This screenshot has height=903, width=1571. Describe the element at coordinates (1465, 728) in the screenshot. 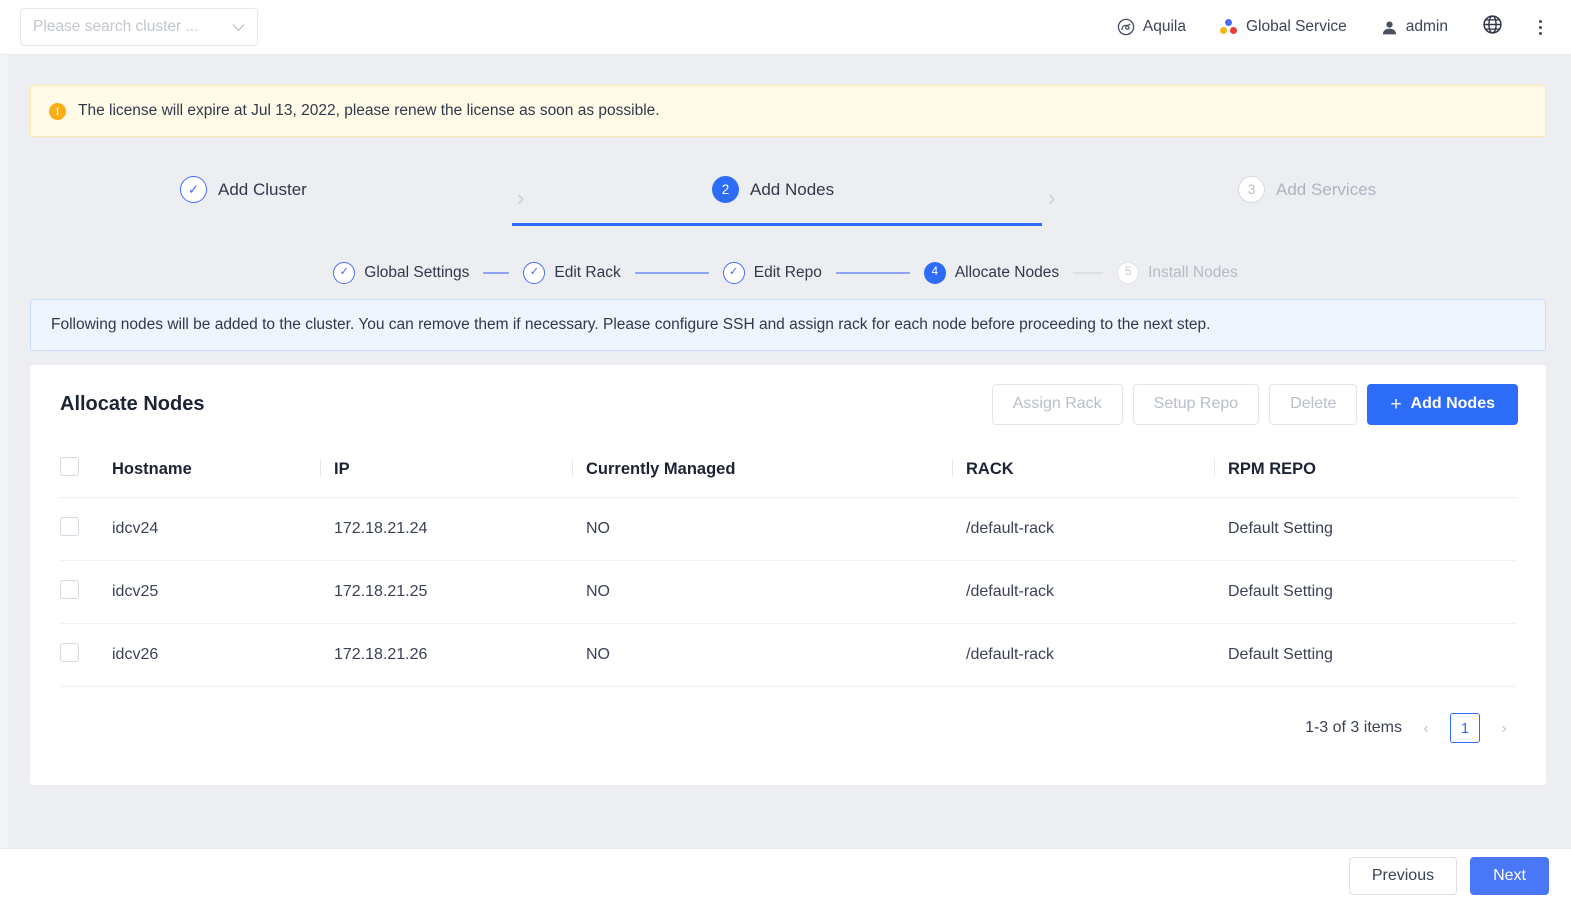

I see `pagination-page-1: 1` at that location.